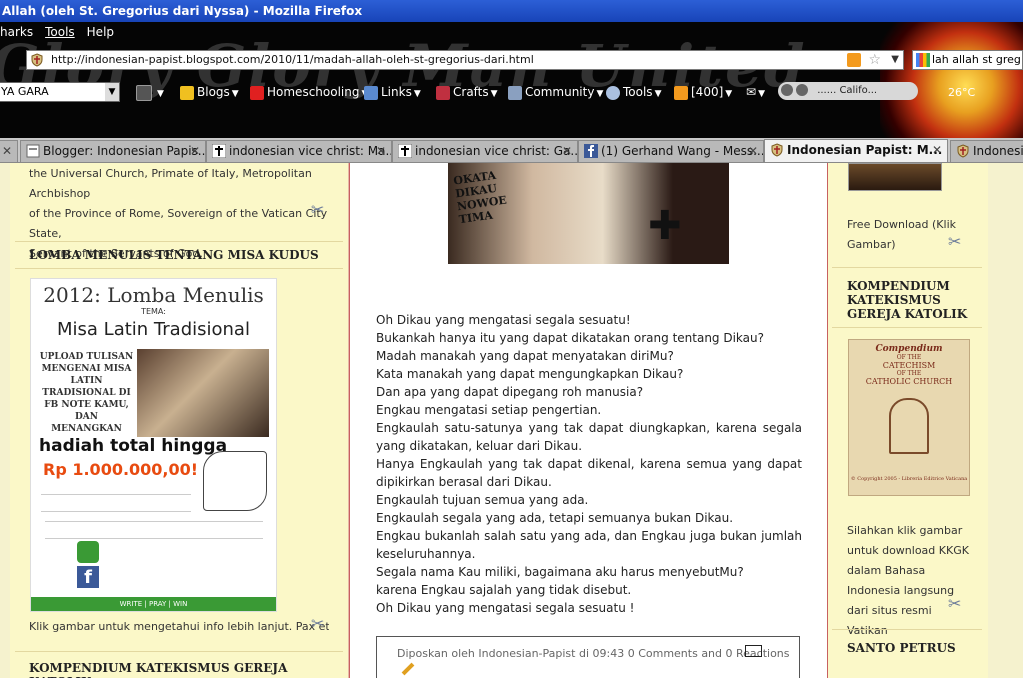 This screenshot has width=1023, height=678. What do you see at coordinates (144, 92) in the screenshot?
I see `play-icon` at bounding box center [144, 92].